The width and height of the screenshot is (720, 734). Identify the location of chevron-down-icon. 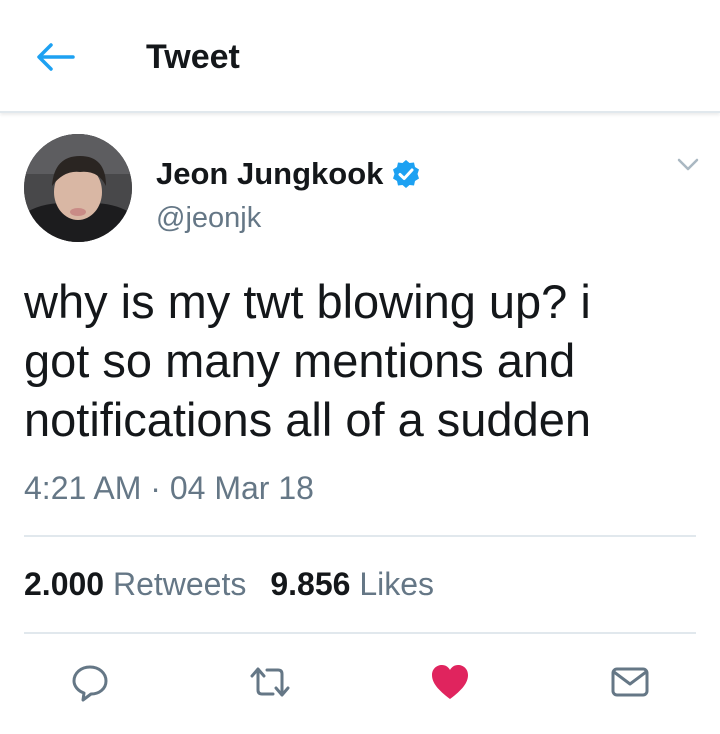
(688, 164).